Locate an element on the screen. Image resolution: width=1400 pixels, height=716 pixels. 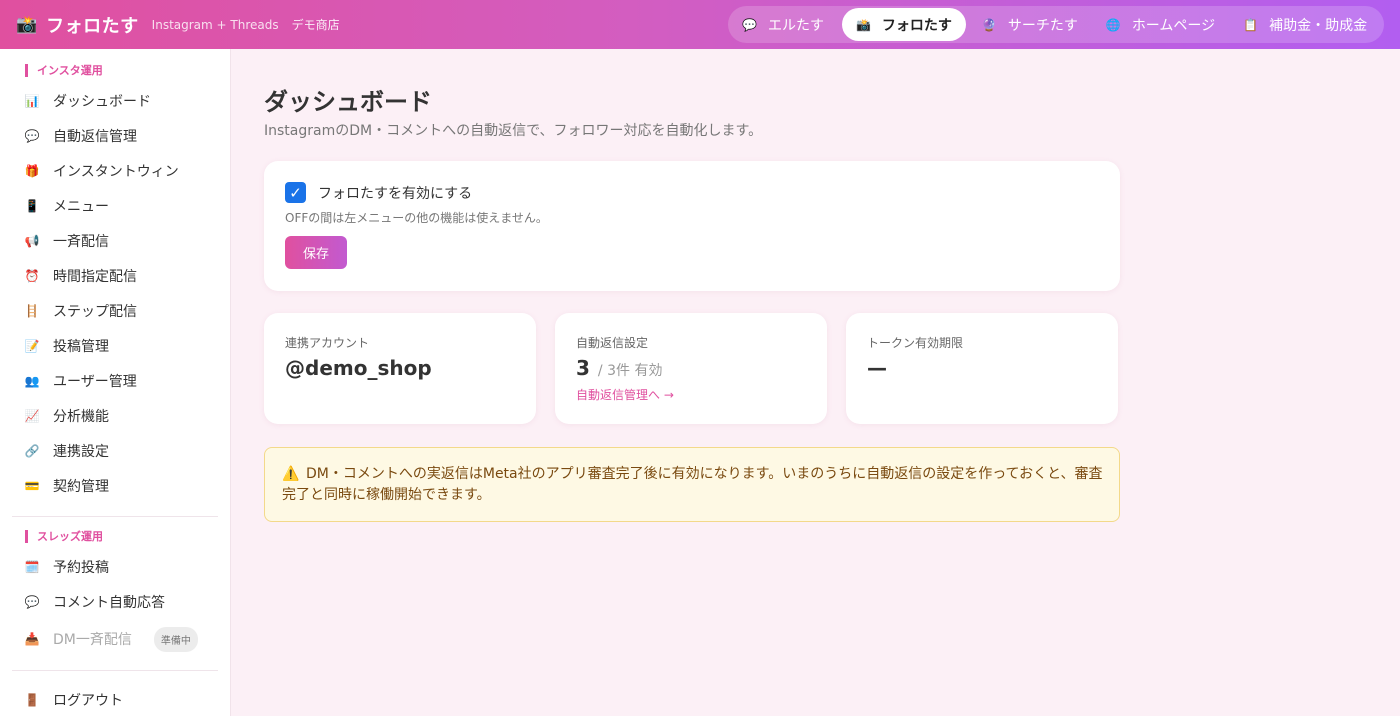
enable-card: ✓ フォロたすを有効にする OFFの間は左メニューの他の機能は使えません。 保存 is located at coordinates (692, 226).